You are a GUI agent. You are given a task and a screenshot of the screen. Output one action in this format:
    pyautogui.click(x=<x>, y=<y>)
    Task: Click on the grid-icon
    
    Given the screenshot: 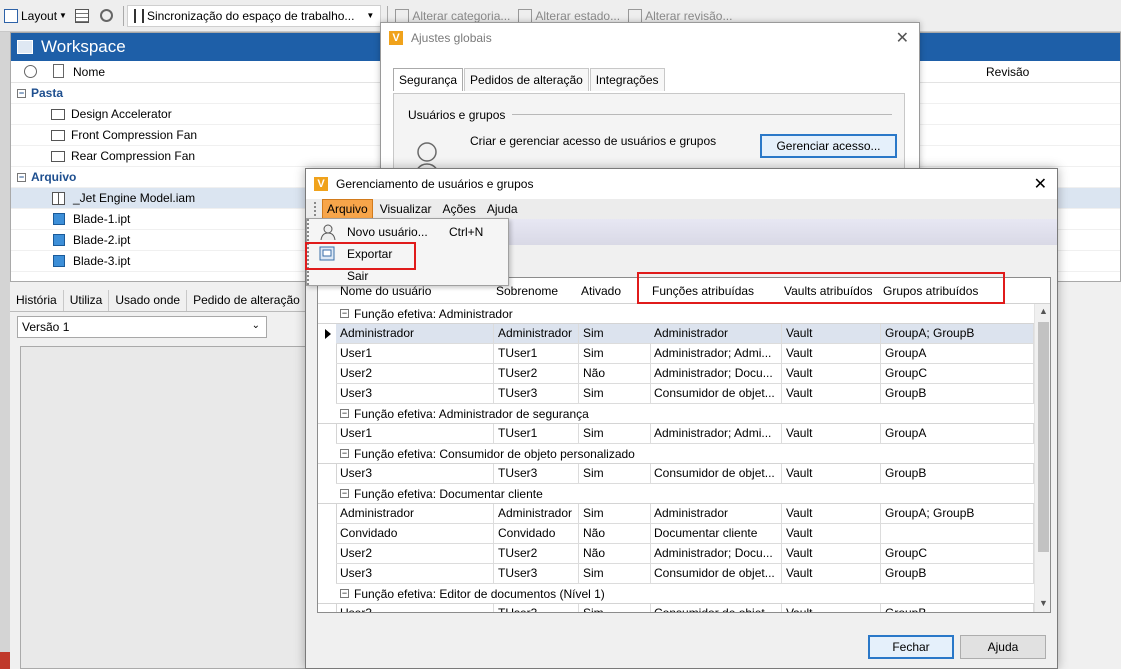 What is the action you would take?
    pyautogui.click(x=81, y=15)
    